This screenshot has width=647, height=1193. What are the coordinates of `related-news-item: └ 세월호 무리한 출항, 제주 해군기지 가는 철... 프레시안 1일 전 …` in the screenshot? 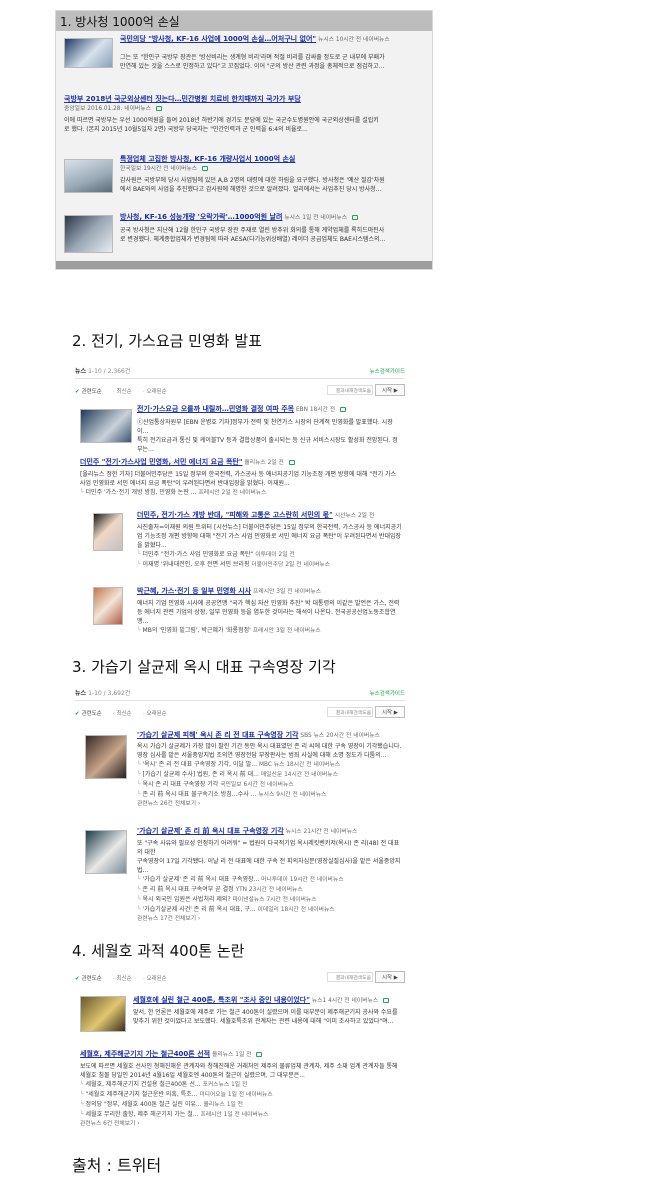 It's located at (242, 1115).